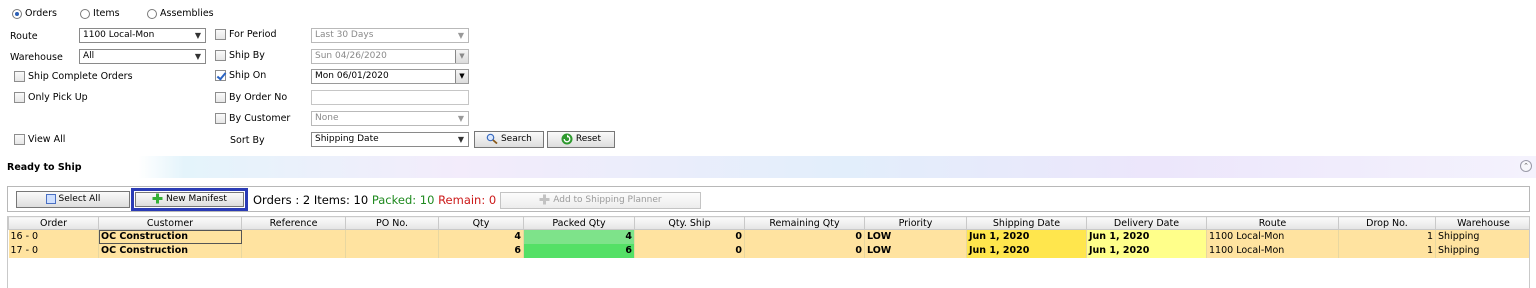 This screenshot has width=1536, height=288. What do you see at coordinates (34, 13) in the screenshot?
I see `view-option-orders: Orders` at bounding box center [34, 13].